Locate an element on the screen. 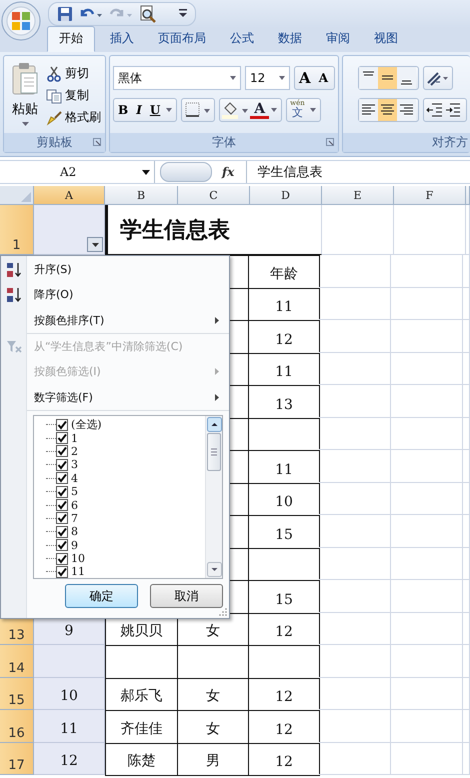  format-painter-button: 格式刷 is located at coordinates (73, 117).